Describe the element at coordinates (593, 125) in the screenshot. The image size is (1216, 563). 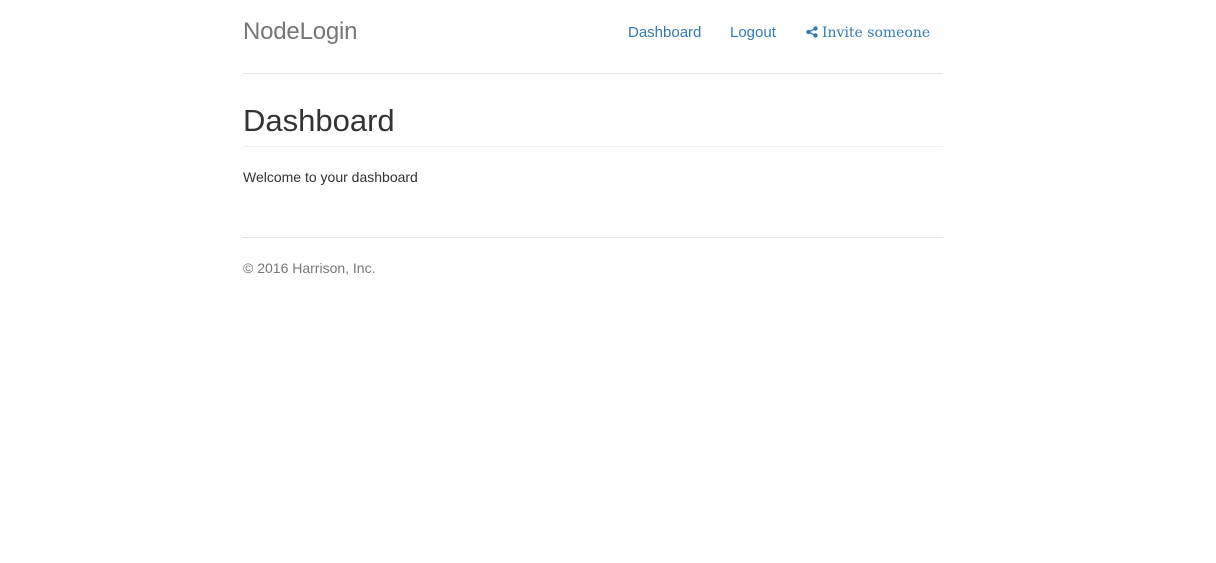
I see `page-title: Dashboard` at that location.